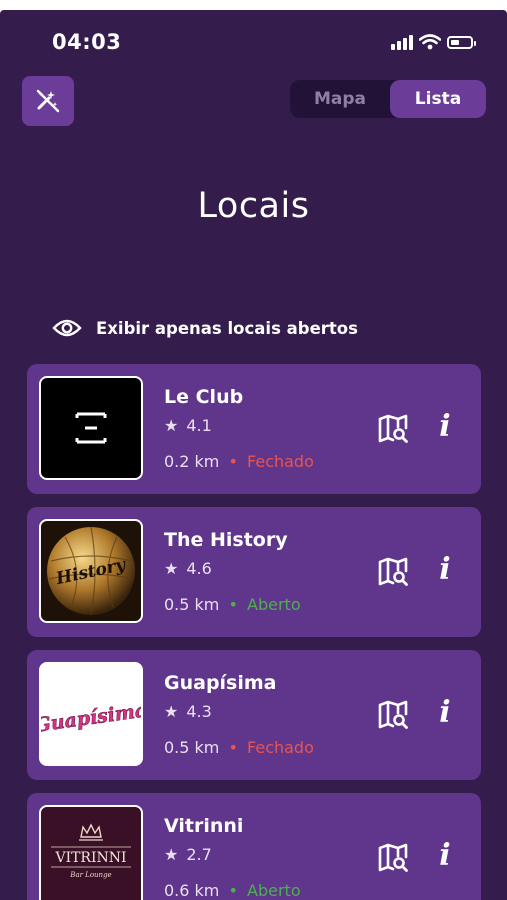 Image resolution: width=507 pixels, height=900 pixels. Describe the element at coordinates (192, 890) in the screenshot. I see `distance: 0.6 km` at that location.